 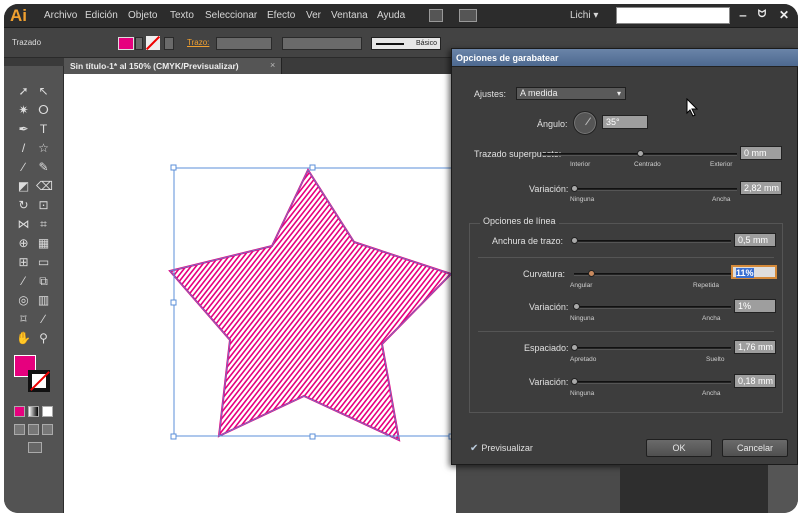 I want to click on curviness-min-label: Angular, so click(x=581, y=285).